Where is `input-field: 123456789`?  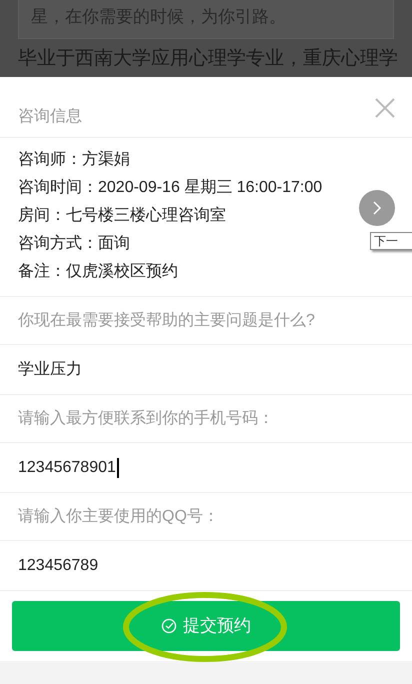
input-field: 123456789 is located at coordinates (206, 566).